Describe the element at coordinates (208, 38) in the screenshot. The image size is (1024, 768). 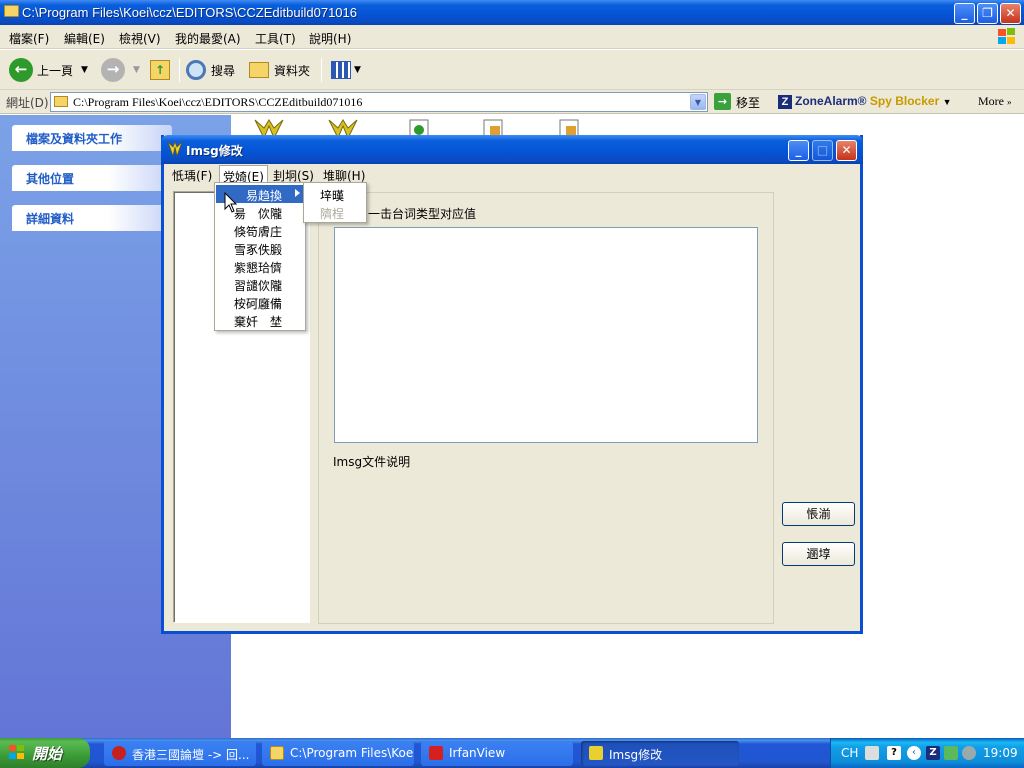
I see `menu-favorites: 我的最愛(A)` at that location.